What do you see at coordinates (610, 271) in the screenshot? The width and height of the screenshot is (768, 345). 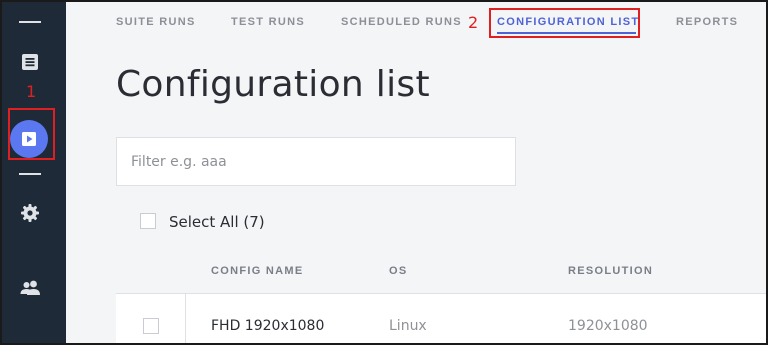 I see `column-header-resolution: RESOLUTION` at bounding box center [610, 271].